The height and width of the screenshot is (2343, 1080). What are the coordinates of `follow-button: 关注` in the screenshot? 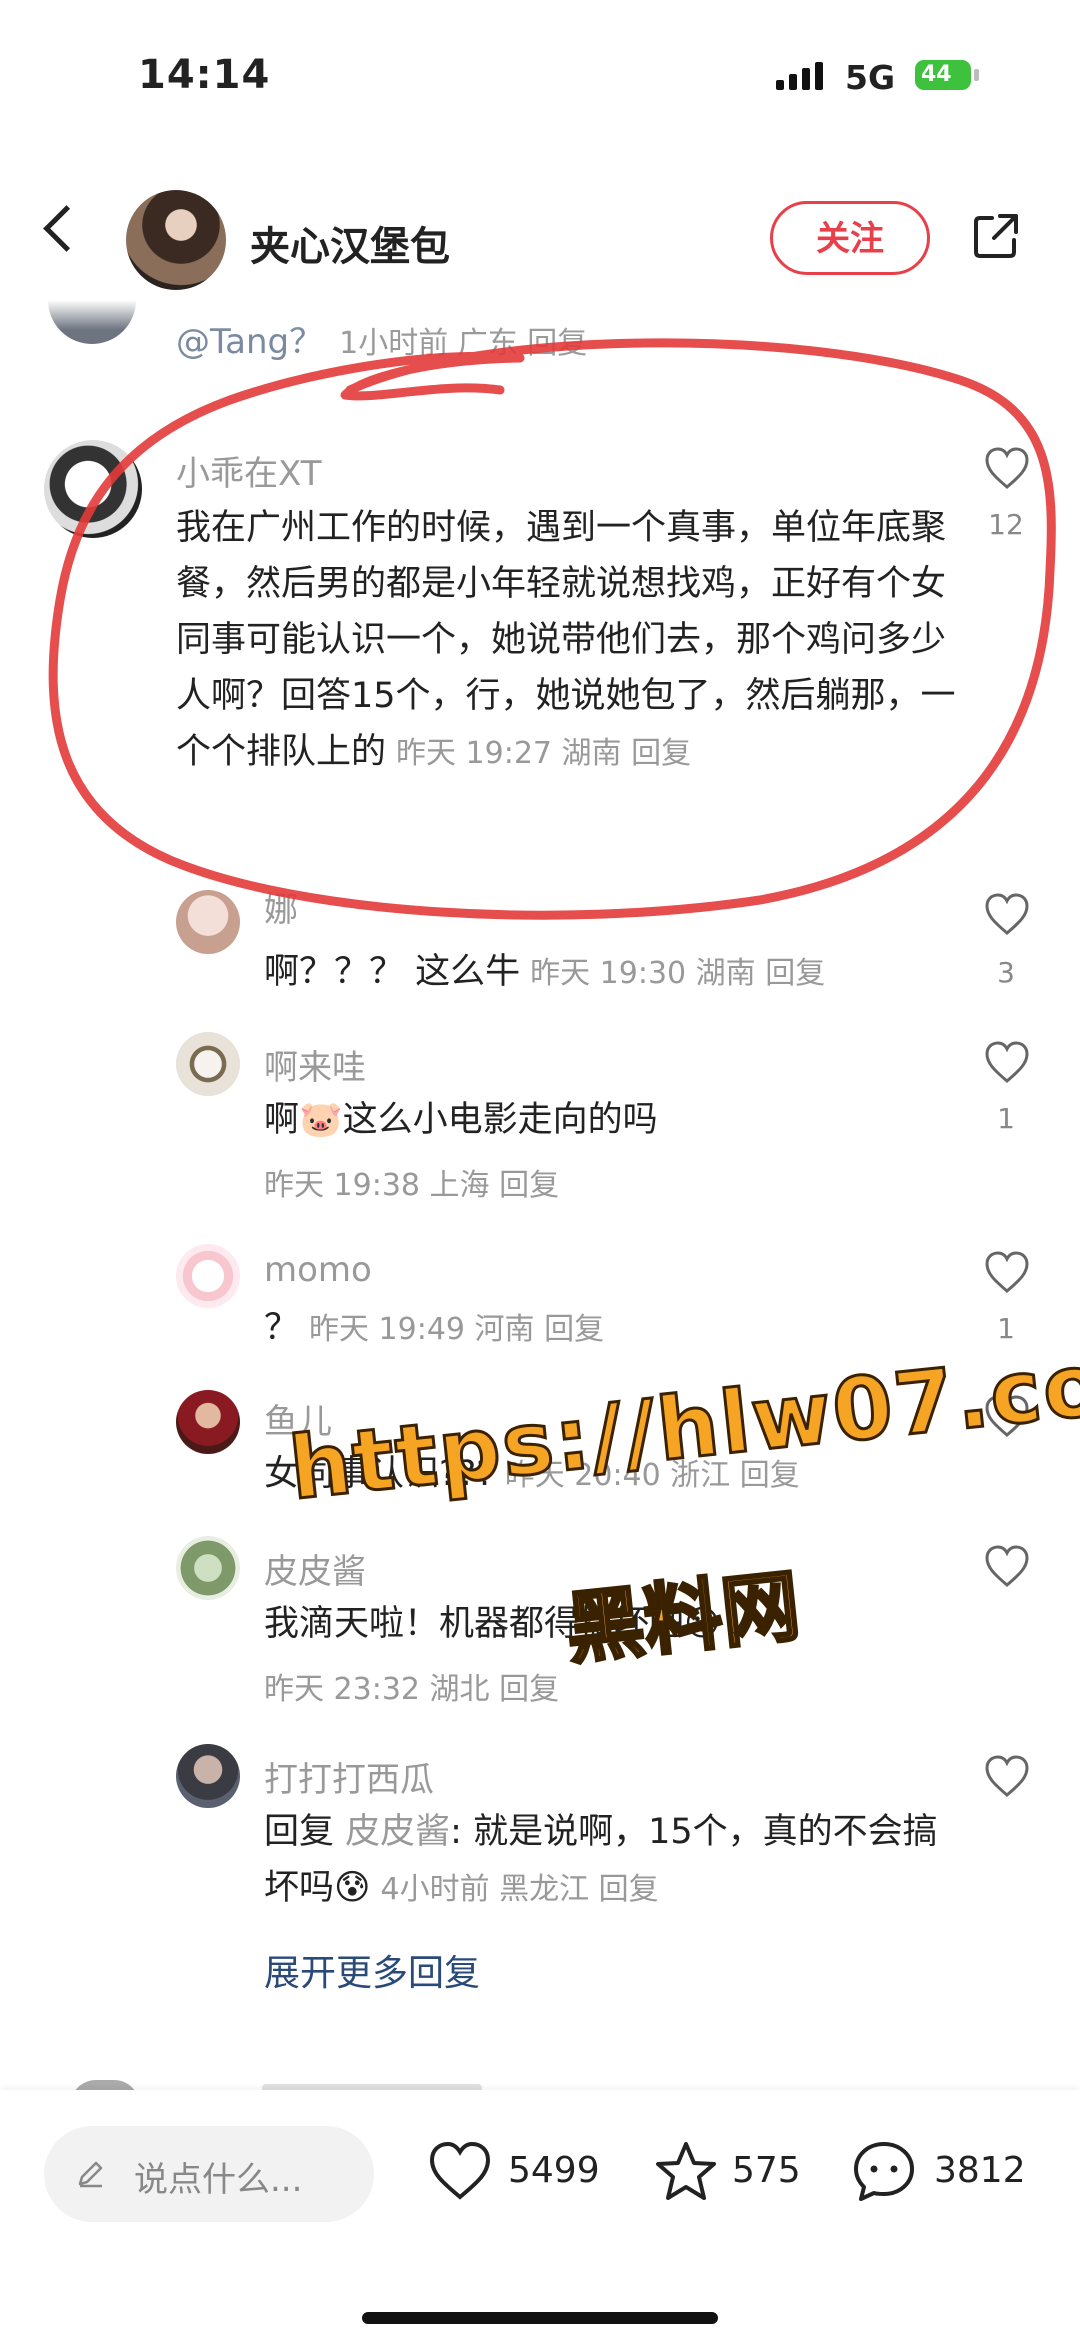 It's located at (850, 238).